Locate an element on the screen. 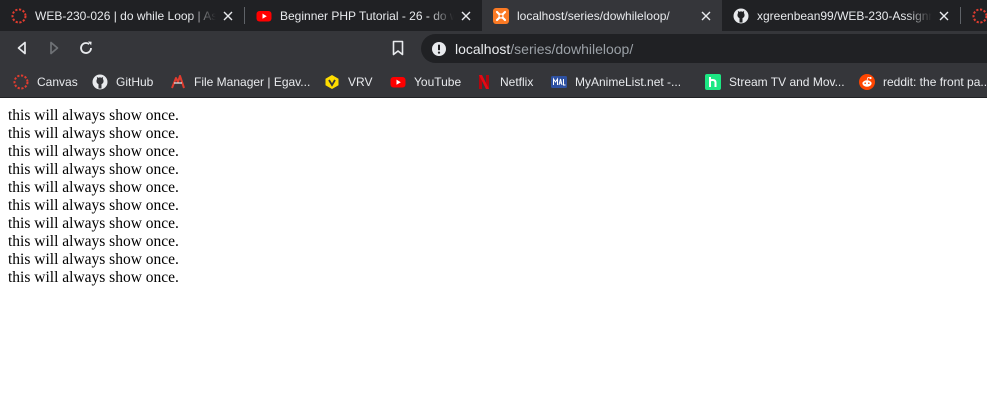 The image size is (987, 404). back-arrow-icon is located at coordinates (21, 48).